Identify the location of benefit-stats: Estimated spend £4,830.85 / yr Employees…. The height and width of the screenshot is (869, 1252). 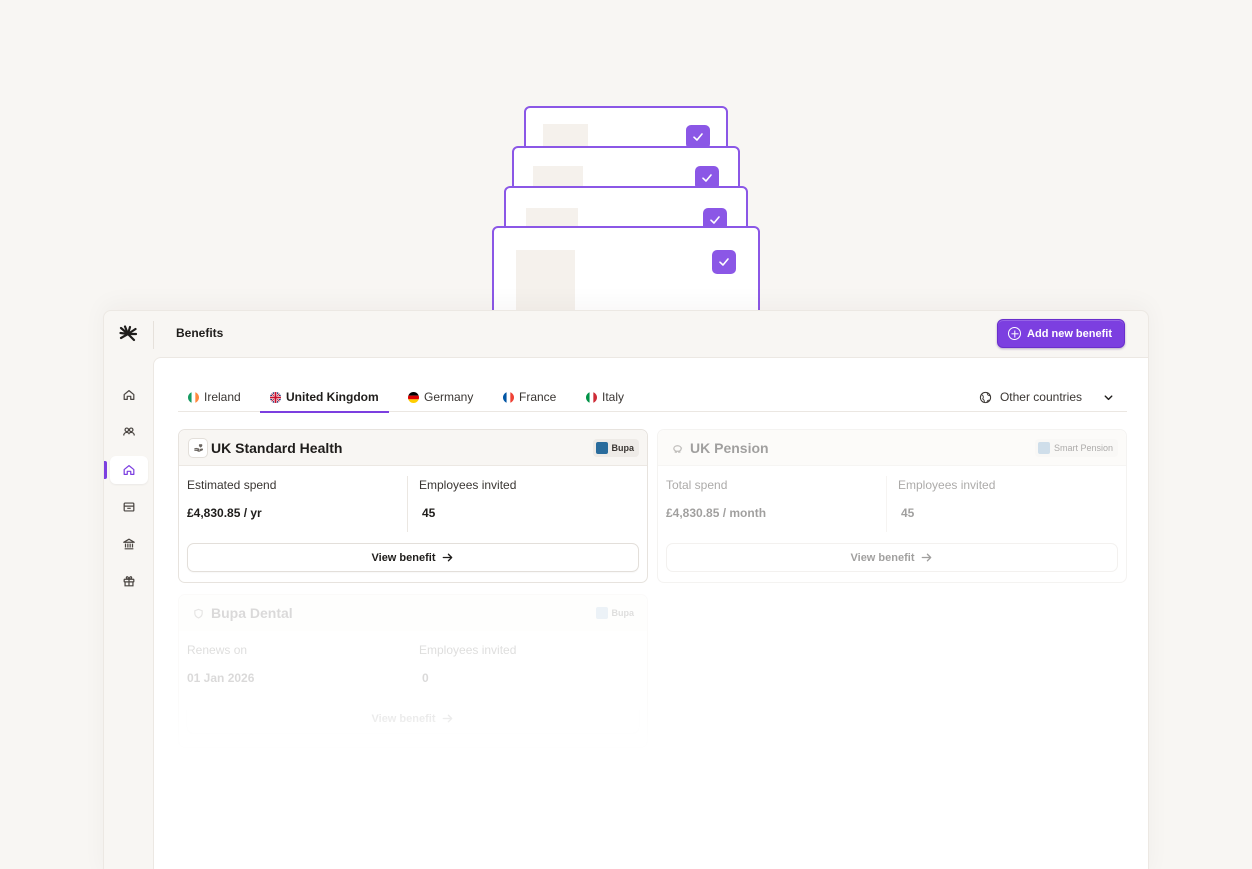
(413, 504).